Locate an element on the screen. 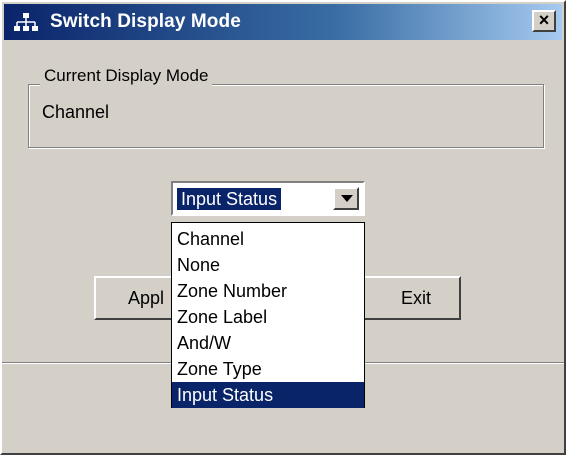 This screenshot has height=459, width=570. display-mode-selected-value: Input Status is located at coordinates (229, 199).